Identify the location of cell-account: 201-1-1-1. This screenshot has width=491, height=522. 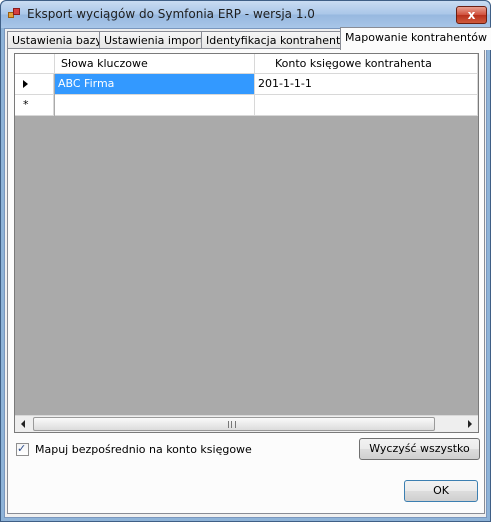
(366, 84).